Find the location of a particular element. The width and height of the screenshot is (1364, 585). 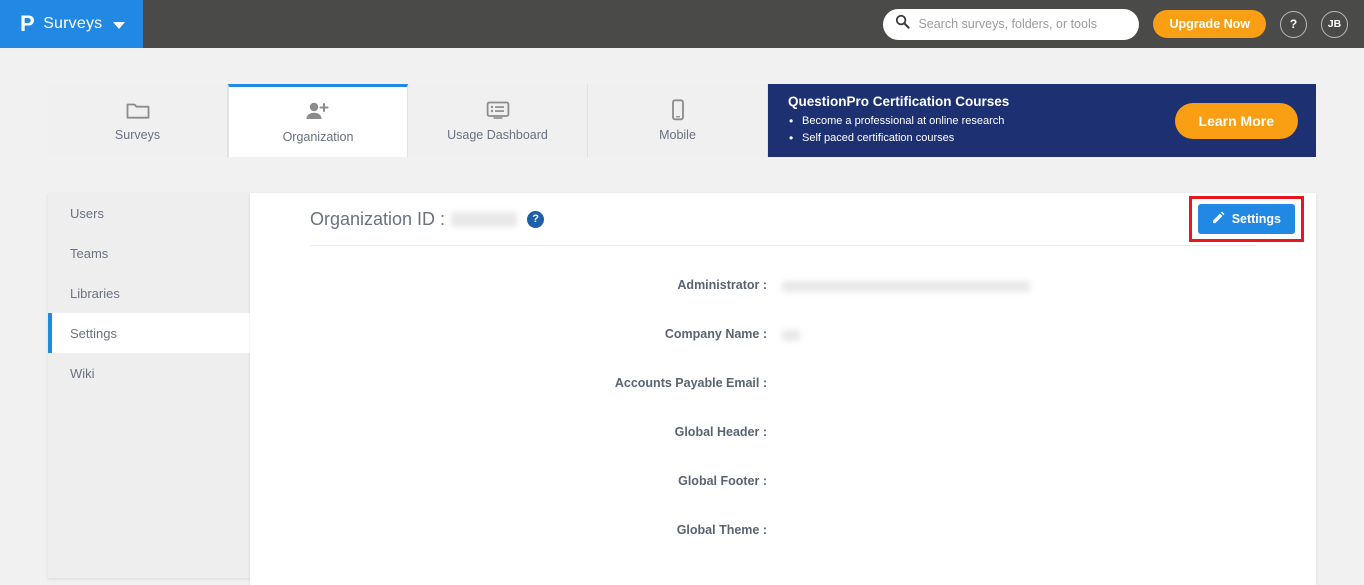

learn-more-button: Learn More is located at coordinates (1236, 120).